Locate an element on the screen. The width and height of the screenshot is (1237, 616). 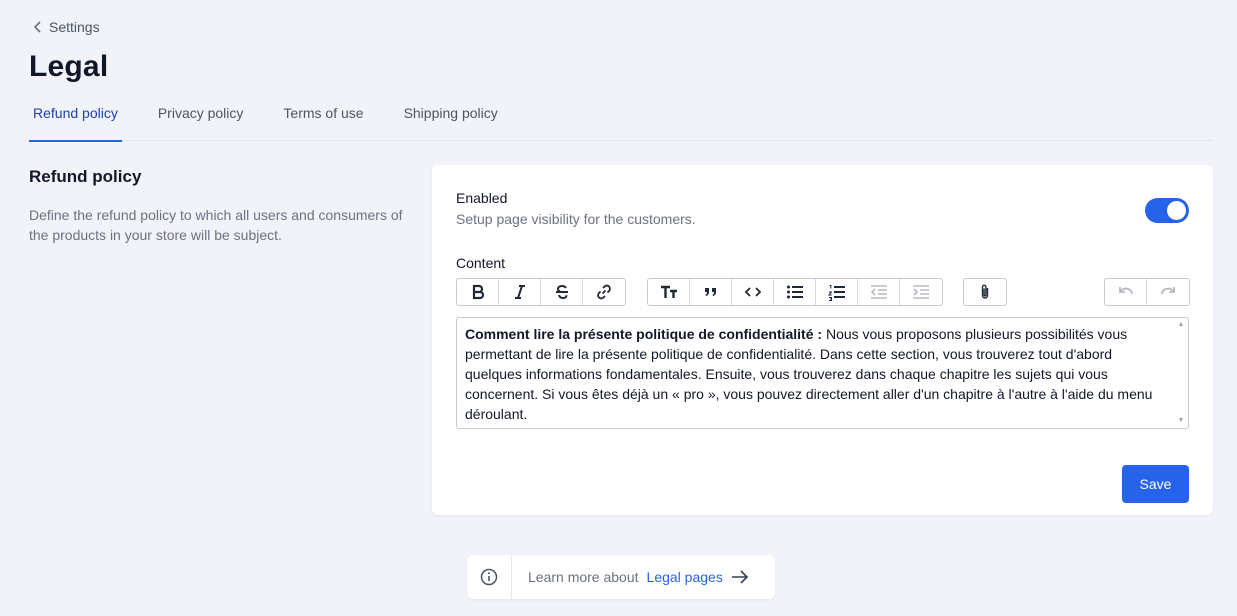
link-icon is located at coordinates (604, 292).